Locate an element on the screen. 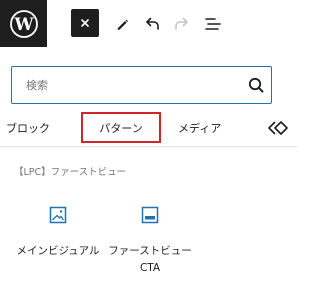  cover-icon is located at coordinates (150, 215).